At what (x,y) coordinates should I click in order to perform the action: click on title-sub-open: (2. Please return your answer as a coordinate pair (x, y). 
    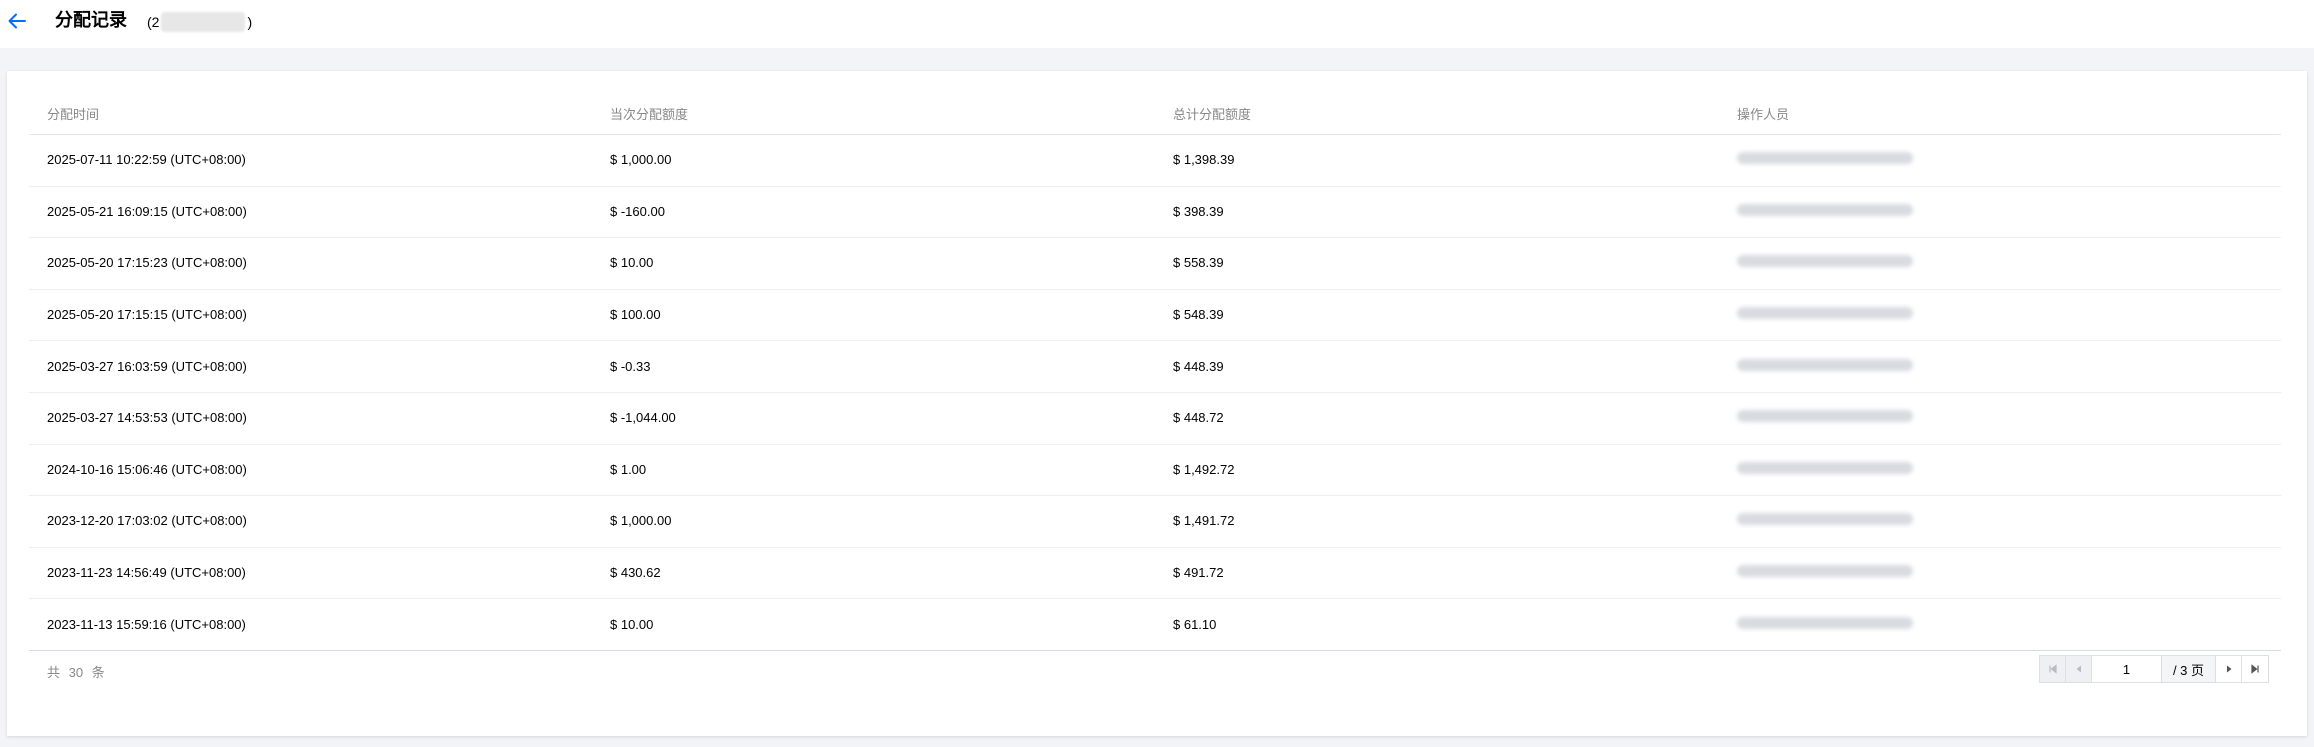
    Looking at the image, I should click on (153, 22).